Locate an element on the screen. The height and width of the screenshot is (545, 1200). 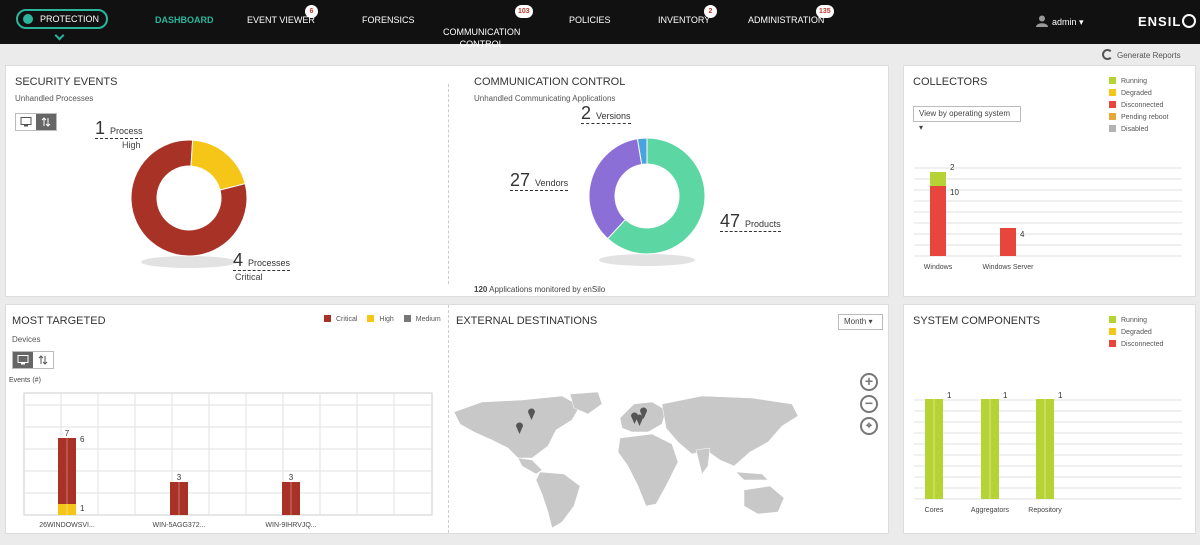
map-africa is located at coordinates (648, 470).